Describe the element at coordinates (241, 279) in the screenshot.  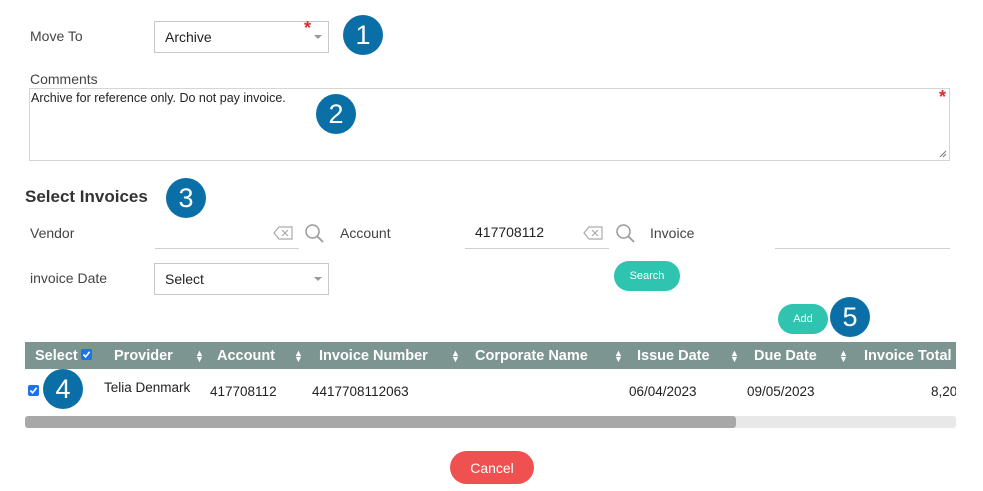
I see `invoice-date-select: Select` at that location.